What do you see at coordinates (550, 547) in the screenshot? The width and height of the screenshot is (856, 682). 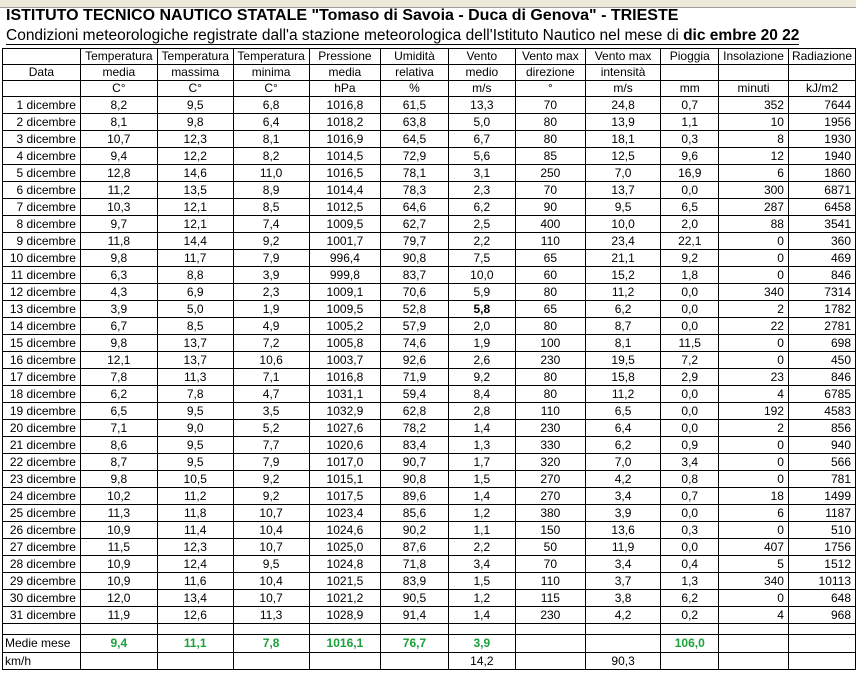 I see `data-cell: 50` at bounding box center [550, 547].